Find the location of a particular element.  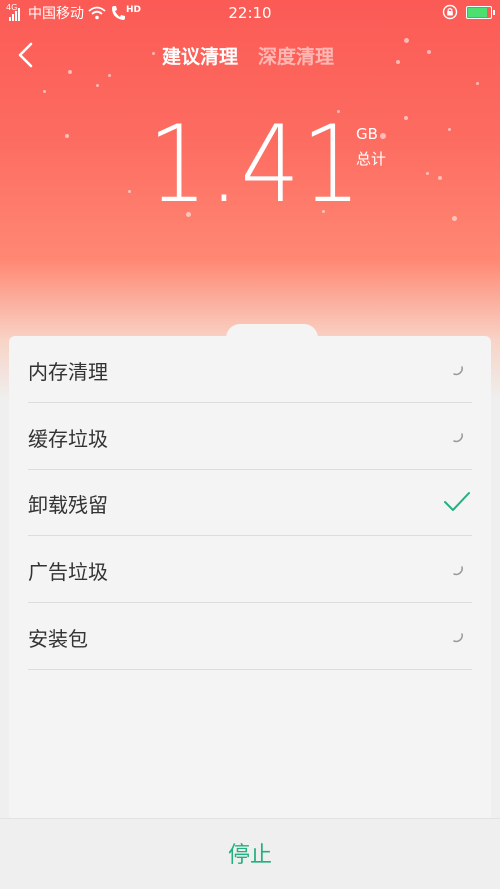

top-navigation: 建议清理 深度清理 is located at coordinates (250, 54).